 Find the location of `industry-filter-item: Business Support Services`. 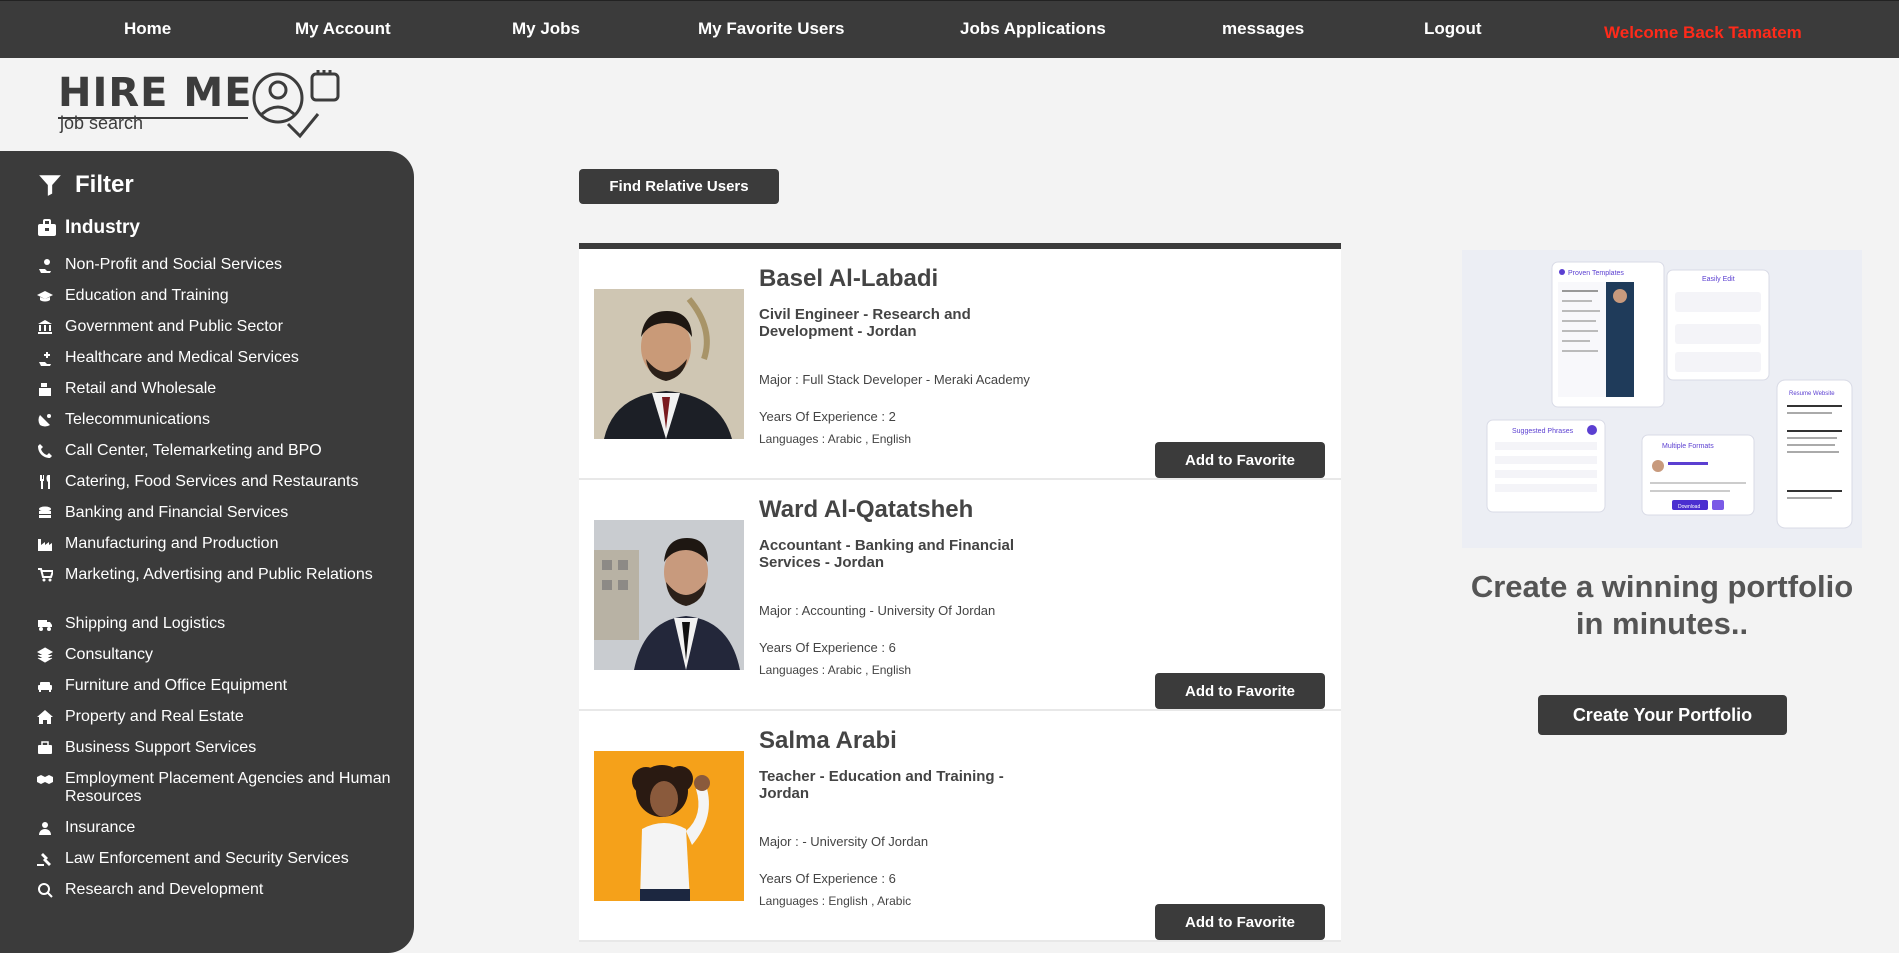

industry-filter-item: Business Support Services is located at coordinates (223, 754).